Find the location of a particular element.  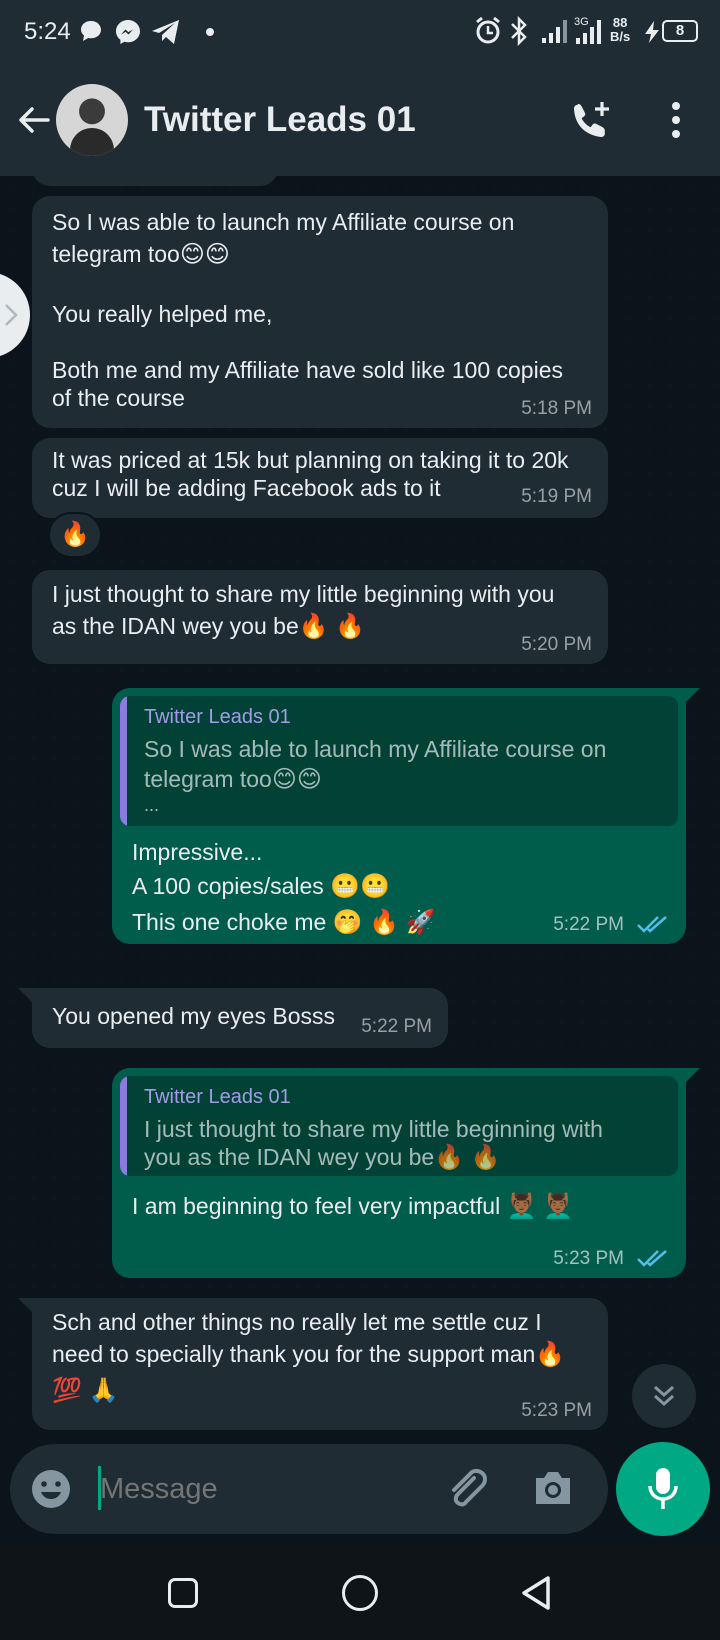

message-bubble-partial is located at coordinates (155, 181).